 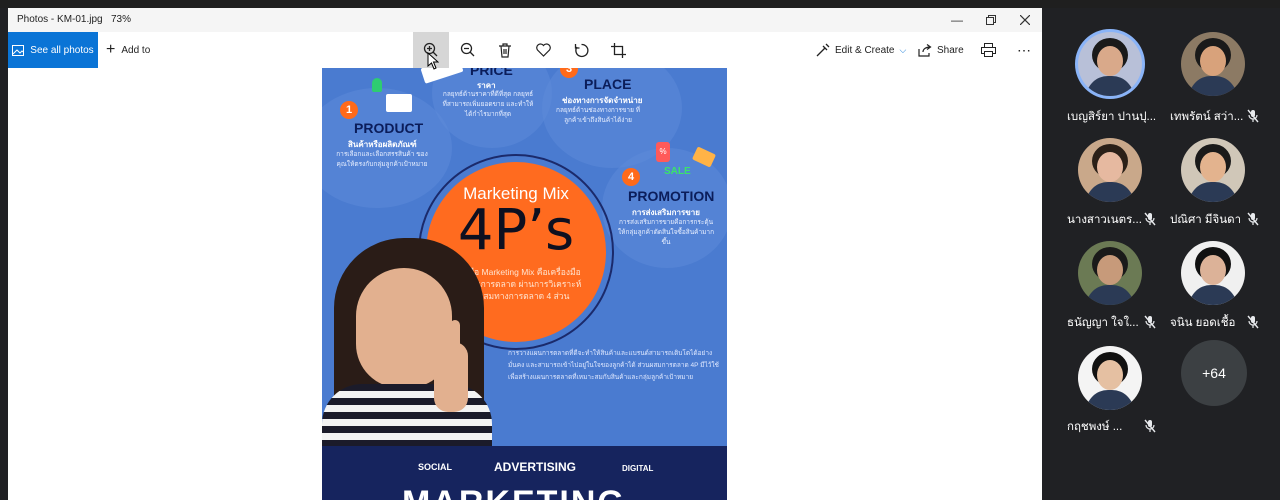 What do you see at coordinates (136, 50) in the screenshot?
I see `add-to-label: Add to` at bounding box center [136, 50].